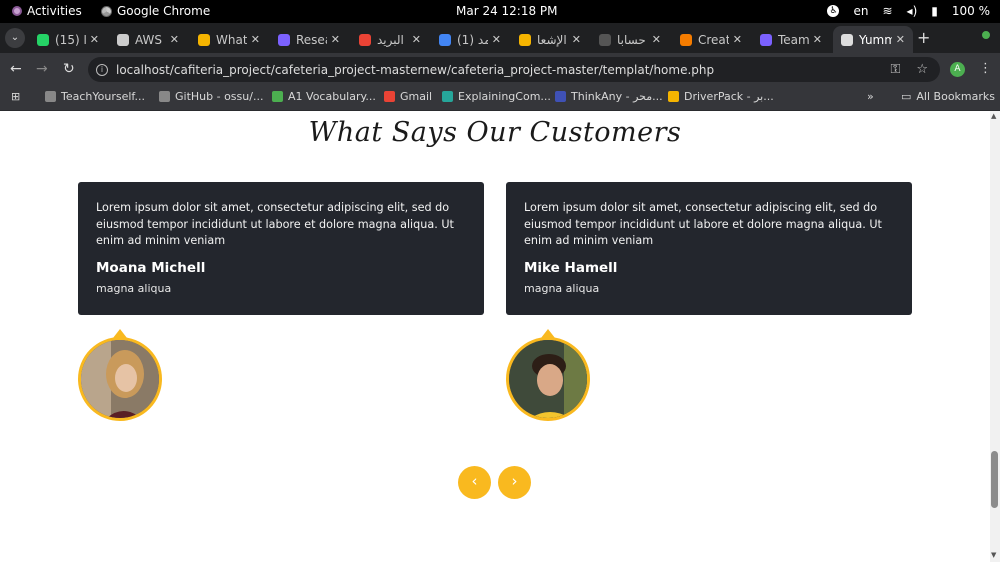 The width and height of the screenshot is (1000, 562). Describe the element at coordinates (860, 11) in the screenshot. I see `language-indicator: en` at that location.